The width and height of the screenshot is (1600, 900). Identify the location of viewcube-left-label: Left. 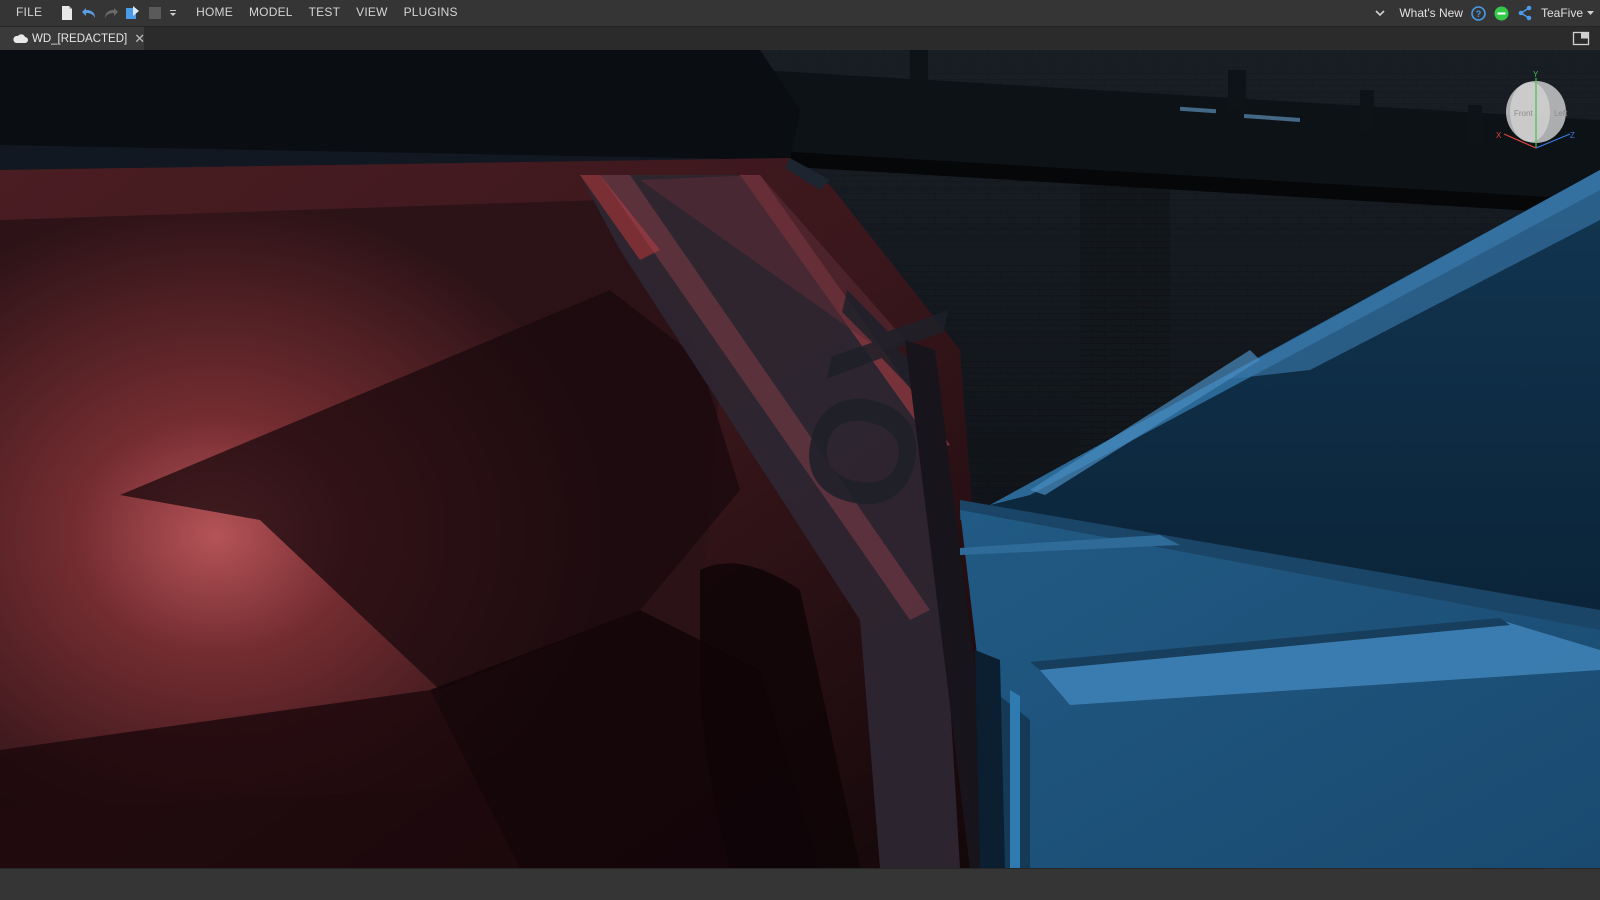
(1561, 113).